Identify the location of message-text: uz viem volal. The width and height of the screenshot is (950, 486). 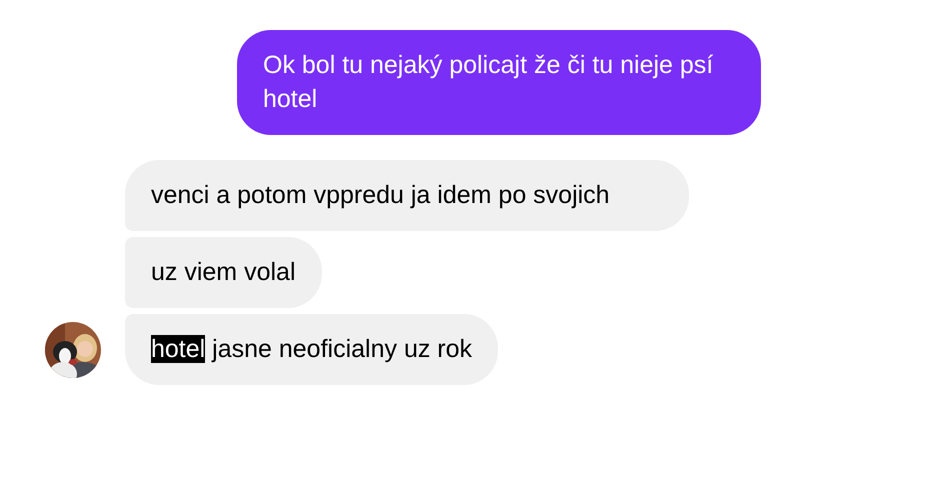
(223, 272).